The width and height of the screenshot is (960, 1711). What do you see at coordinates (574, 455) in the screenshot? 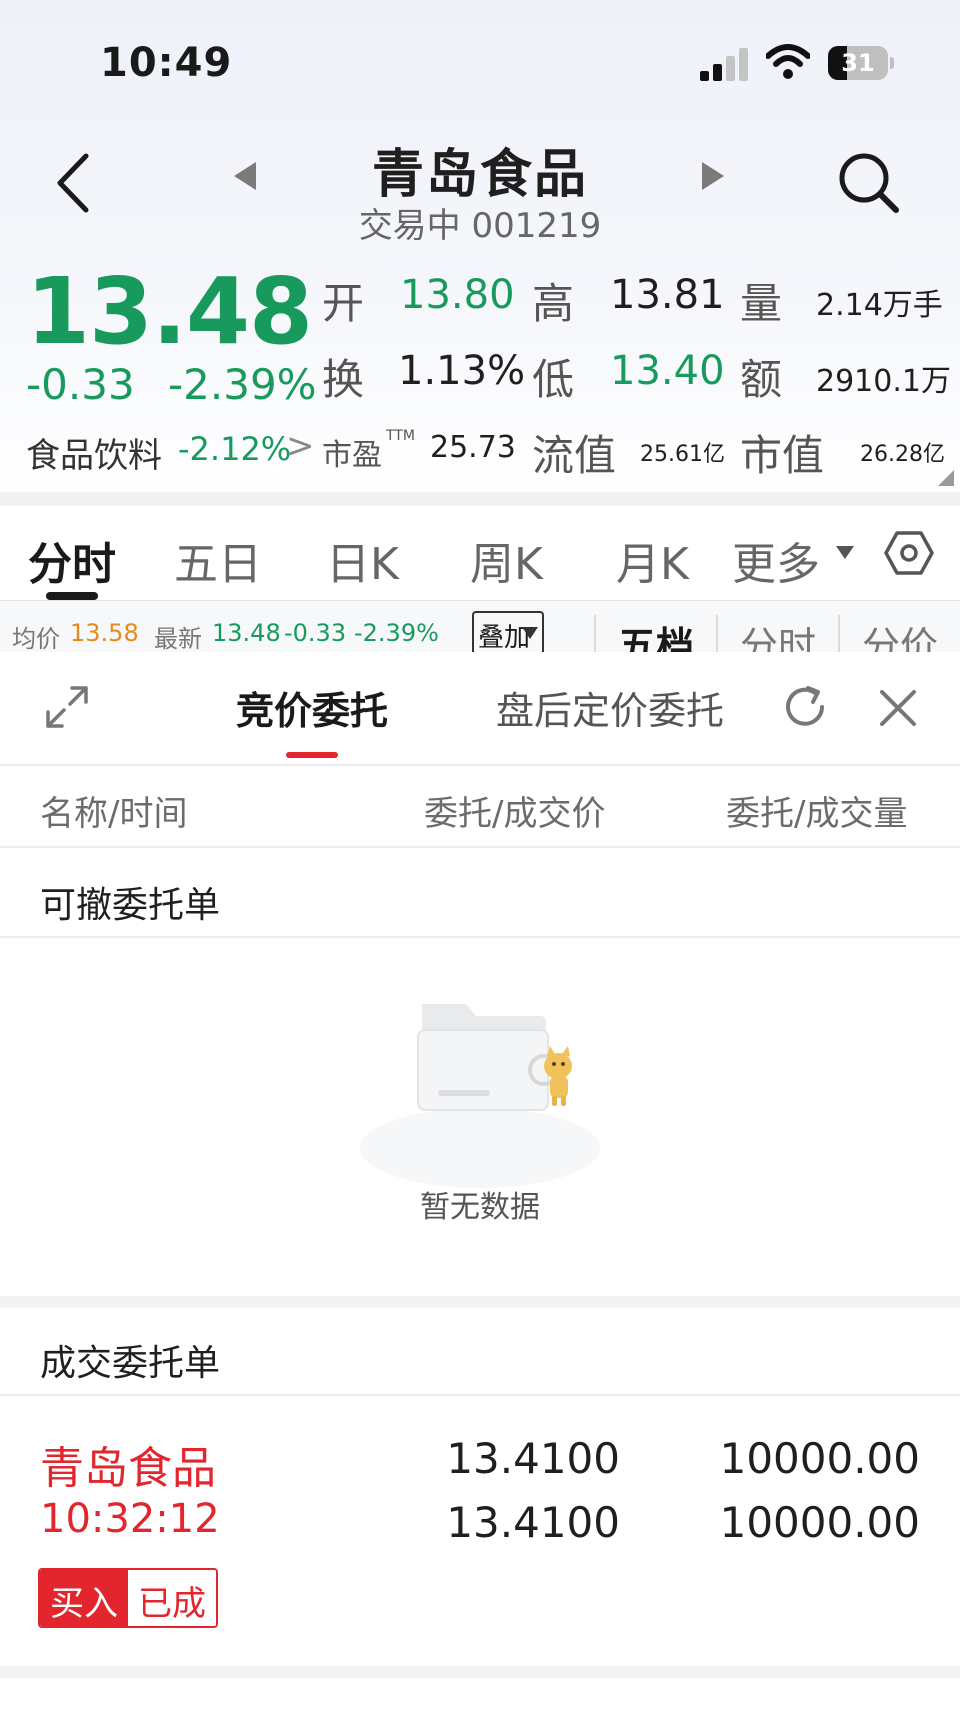
I see `float-cap-label: 流值` at bounding box center [574, 455].